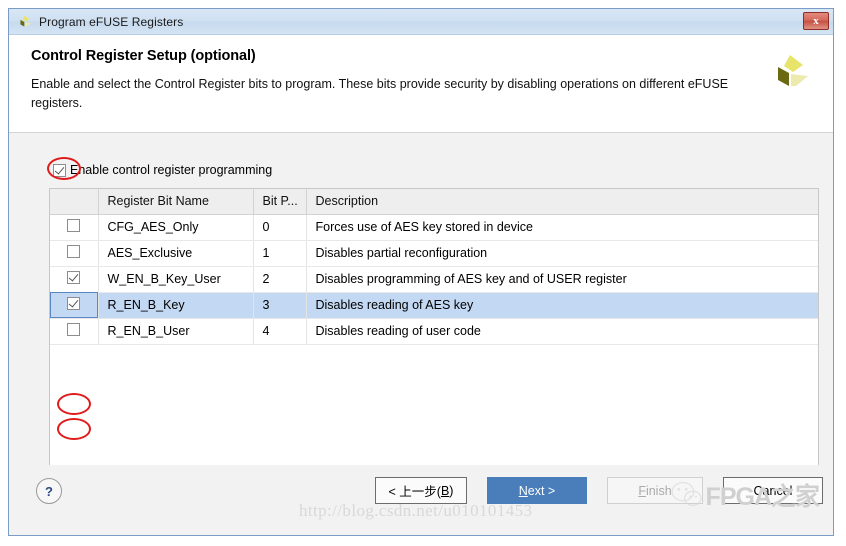  Describe the element at coordinates (816, 21) in the screenshot. I see `close-icon: x` at that location.